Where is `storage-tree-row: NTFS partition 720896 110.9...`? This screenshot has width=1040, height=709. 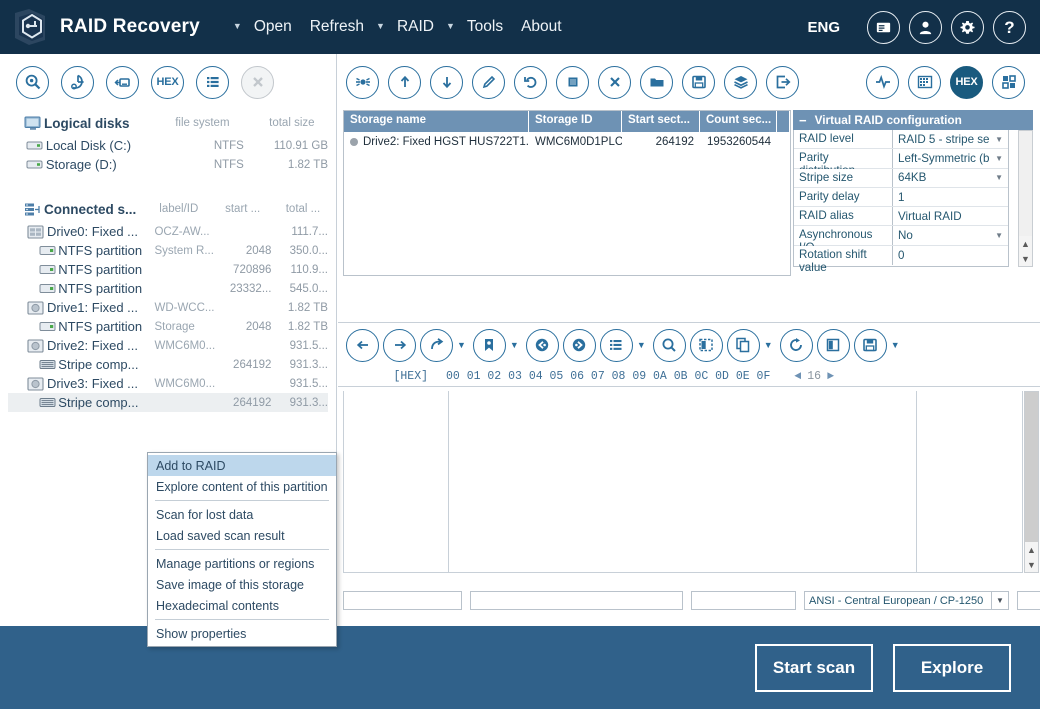
storage-tree-row: NTFS partition 720896 110.9... is located at coordinates (168, 269).